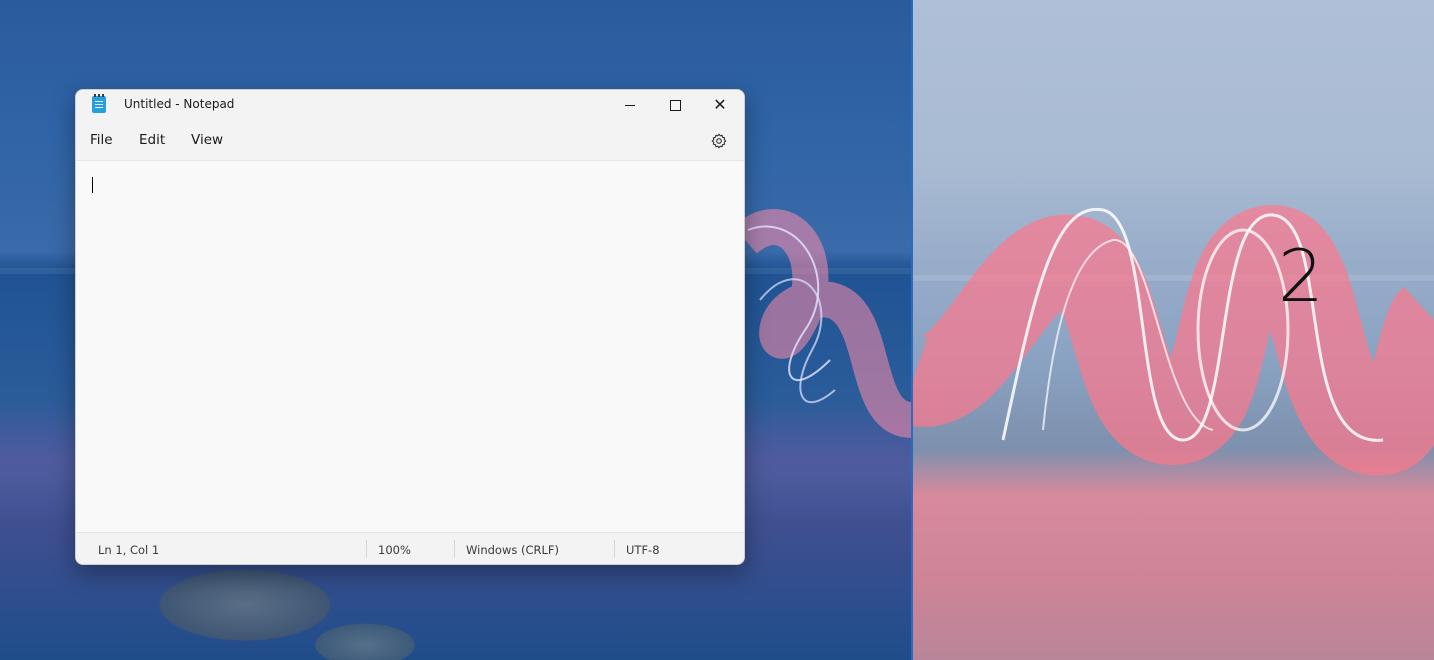 The image size is (1434, 660). What do you see at coordinates (101, 140) in the screenshot?
I see `menu-file: File` at bounding box center [101, 140].